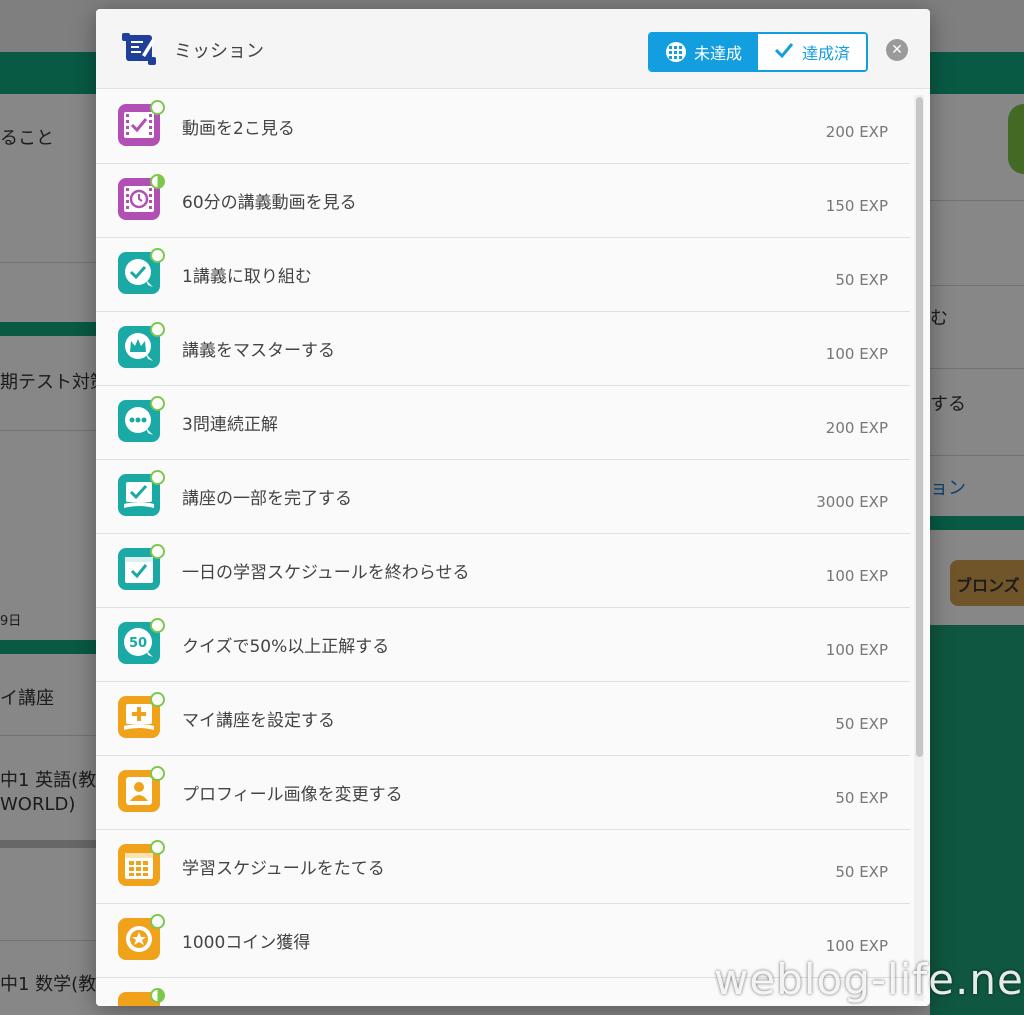 Image resolution: width=1024 pixels, height=1015 pixels. I want to click on check-icon, so click(784, 52).